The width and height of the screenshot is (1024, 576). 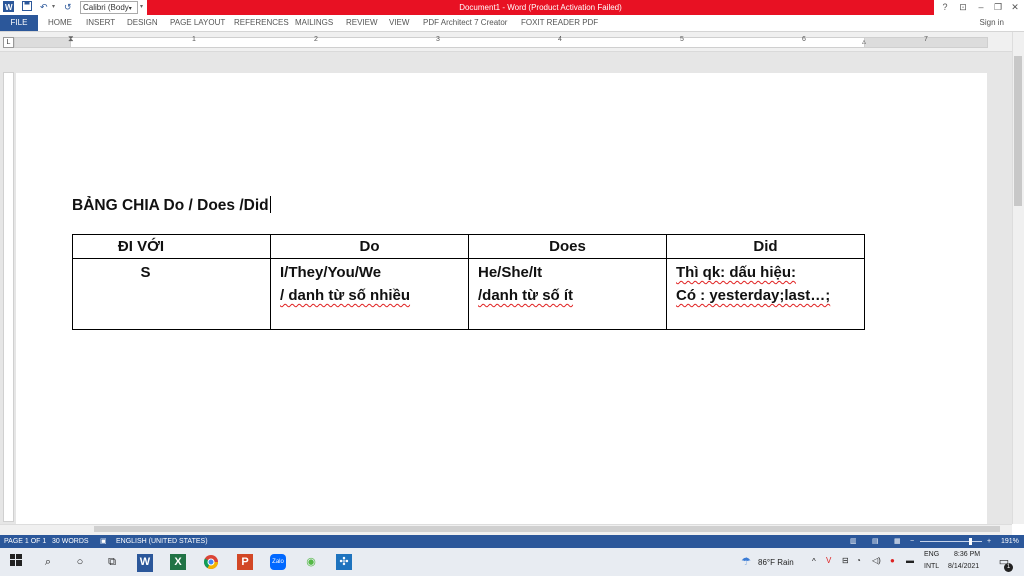 What do you see at coordinates (438, 39) in the screenshot?
I see `ruler-number: 3` at bounding box center [438, 39].